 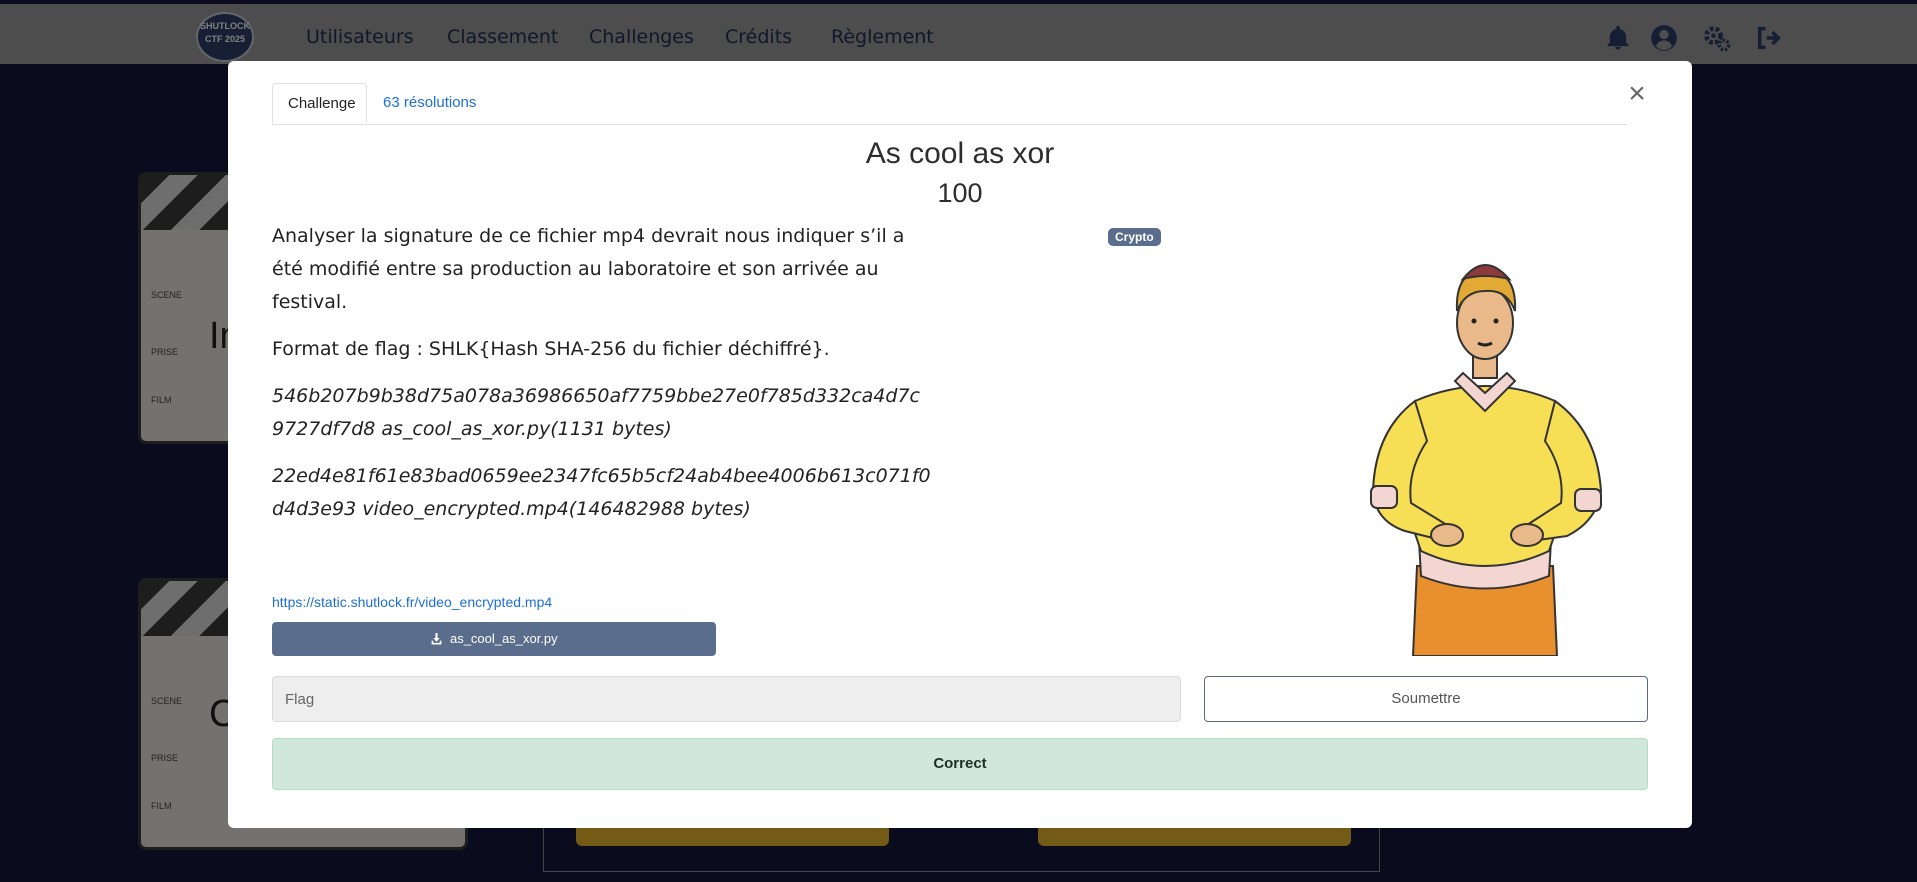 What do you see at coordinates (960, 764) in the screenshot?
I see `result-alert: Correct` at bounding box center [960, 764].